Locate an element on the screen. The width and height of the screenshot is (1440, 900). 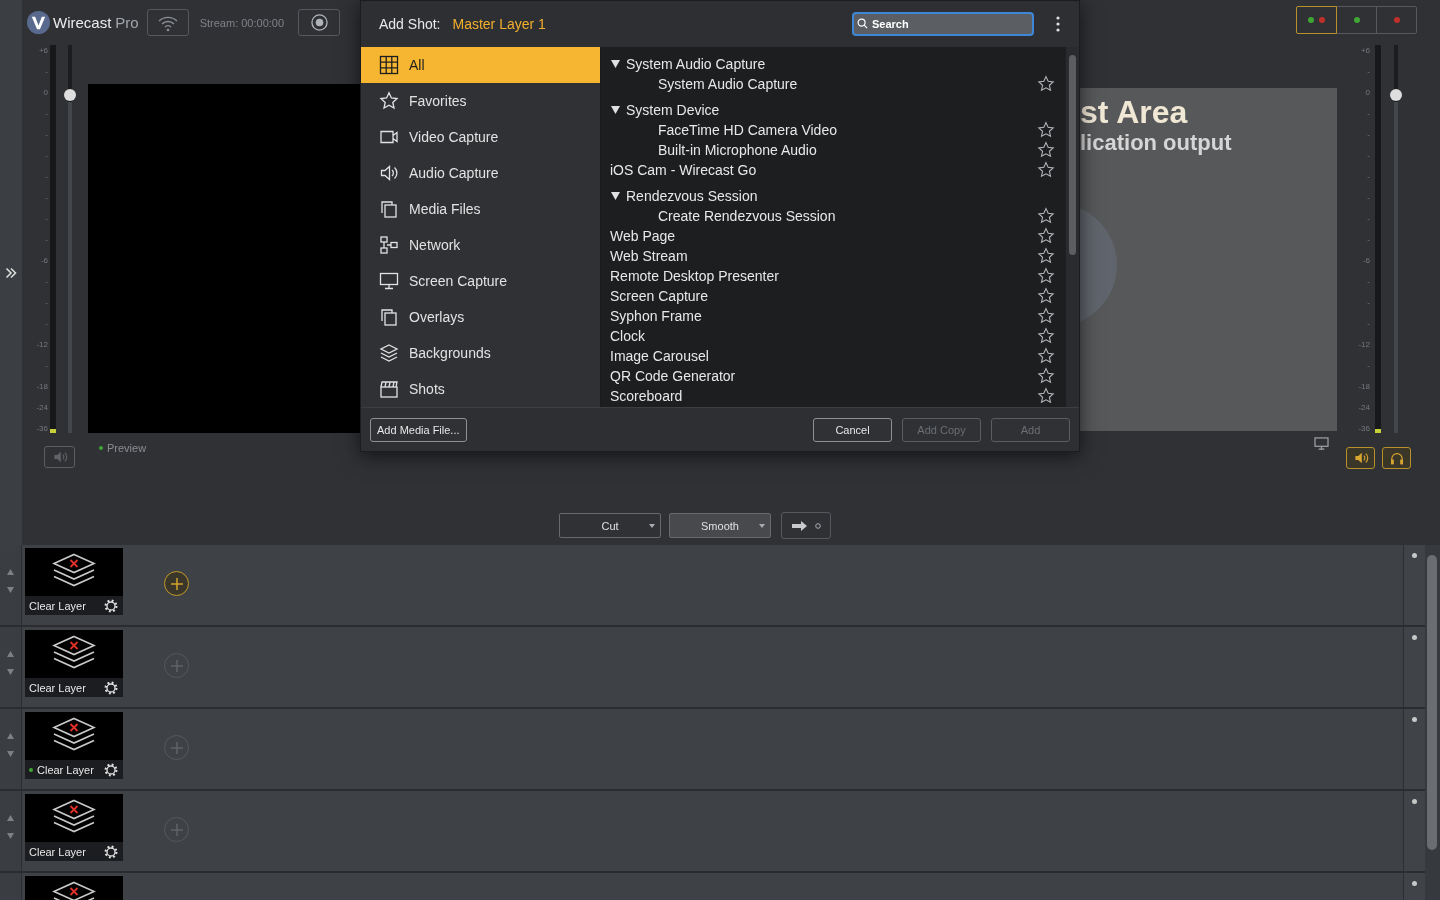
source-item: Syphon Frame is located at coordinates (833, 316).